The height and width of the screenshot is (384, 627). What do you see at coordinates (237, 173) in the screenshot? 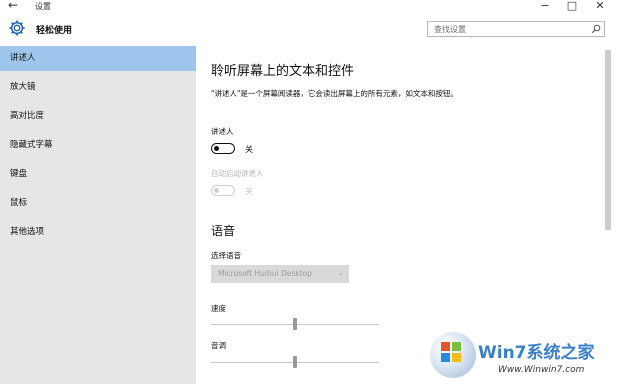
I see `auto-start-label: 自动启动讲述人` at bounding box center [237, 173].